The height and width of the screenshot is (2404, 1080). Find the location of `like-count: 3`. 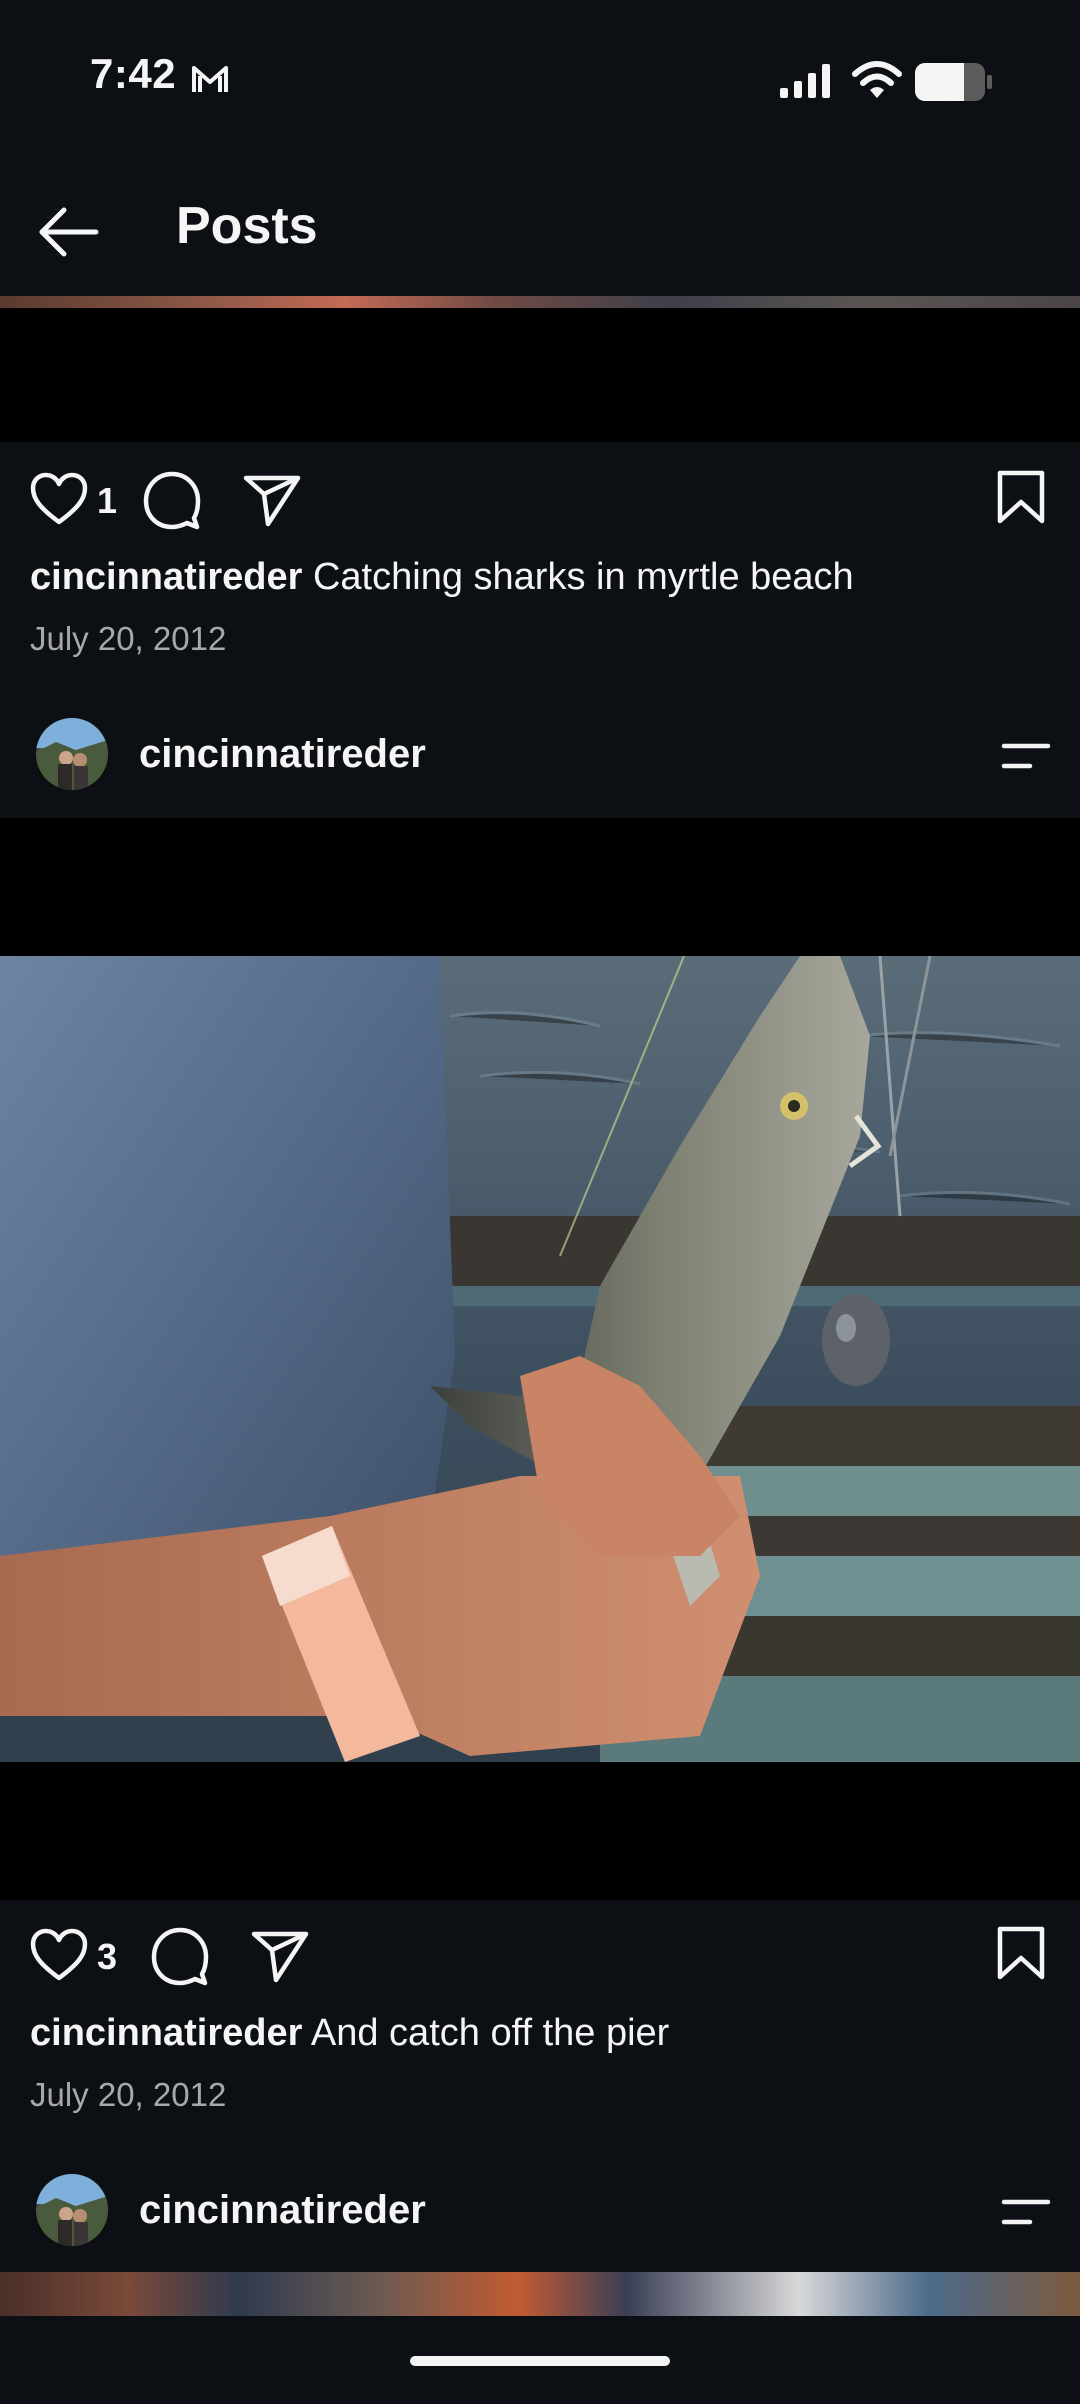

like-count: 3 is located at coordinates (107, 1957).